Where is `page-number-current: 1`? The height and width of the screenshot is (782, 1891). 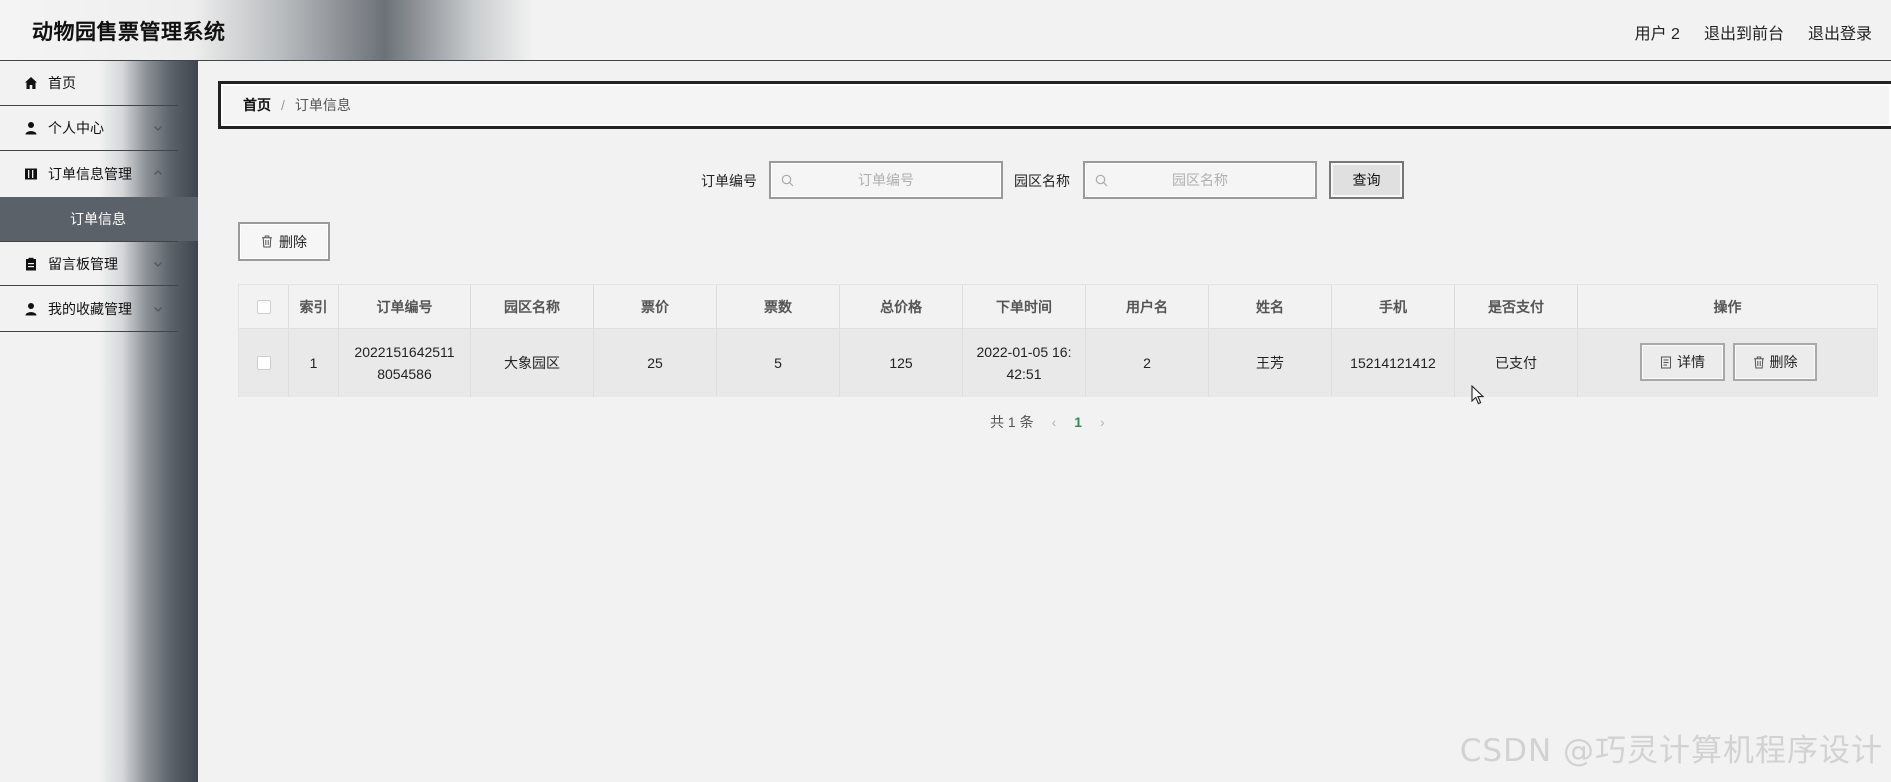
page-number-current: 1 is located at coordinates (1078, 422).